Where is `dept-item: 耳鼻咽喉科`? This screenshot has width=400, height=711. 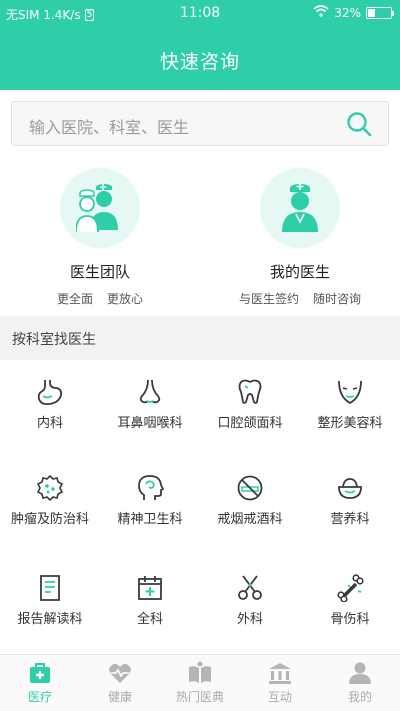
dept-item: 耳鼻咽喉科 is located at coordinates (150, 409).